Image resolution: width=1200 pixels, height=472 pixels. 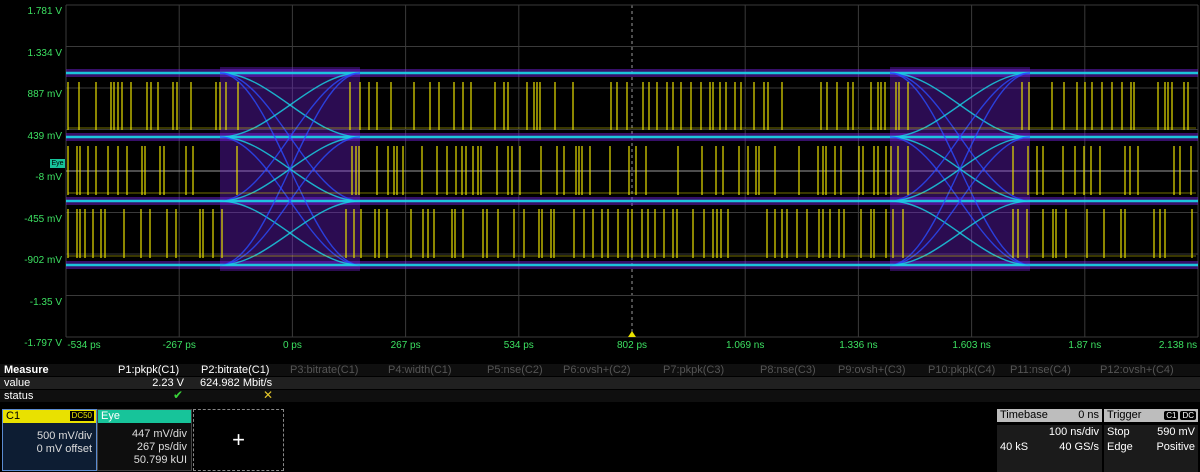 What do you see at coordinates (1049, 440) in the screenshot?
I see `timebase-descriptor: Timebase 0 ns 100 ns/div 40 kS 40 GS/s` at bounding box center [1049, 440].